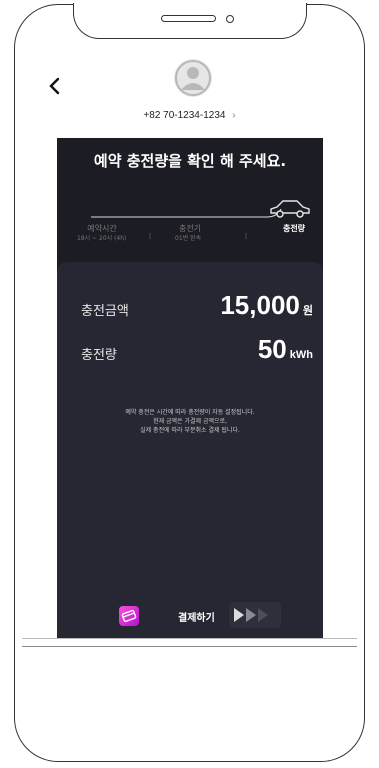 This screenshot has height=768, width=379. I want to click on charge-amount-unit: 원, so click(307, 311).